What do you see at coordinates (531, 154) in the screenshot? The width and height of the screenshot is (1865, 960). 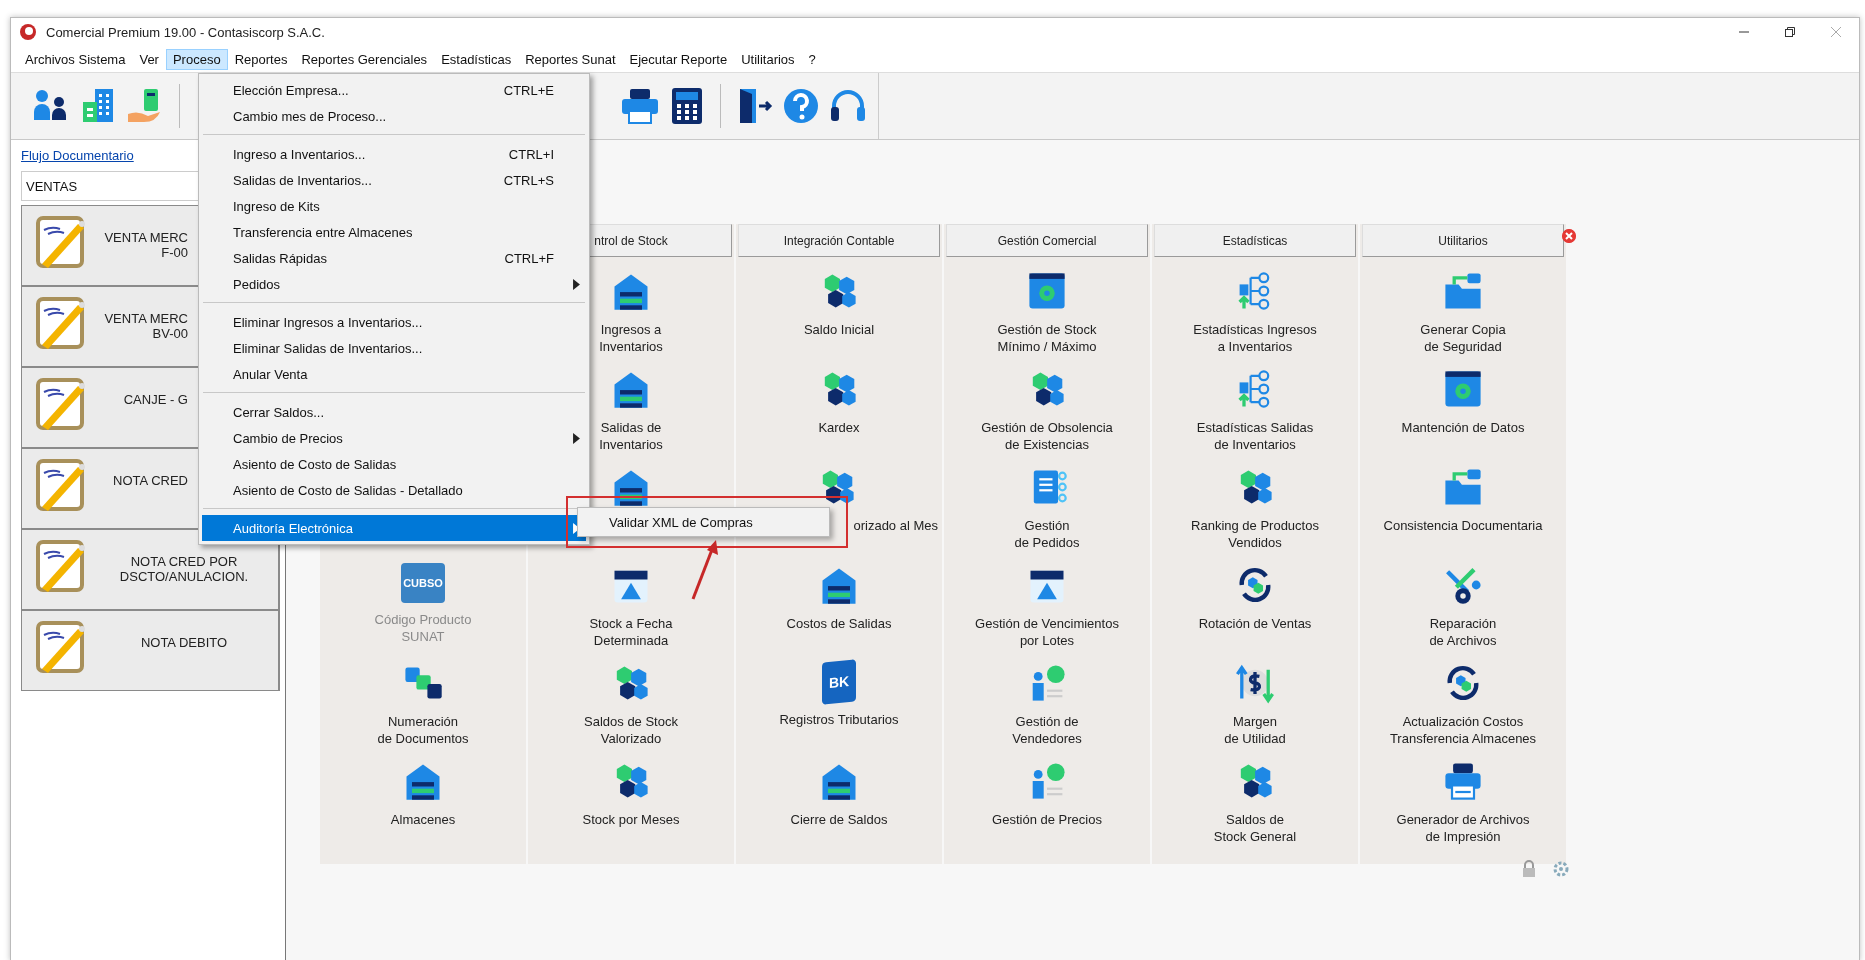 I see `shortcut-text: CTRL+I` at bounding box center [531, 154].